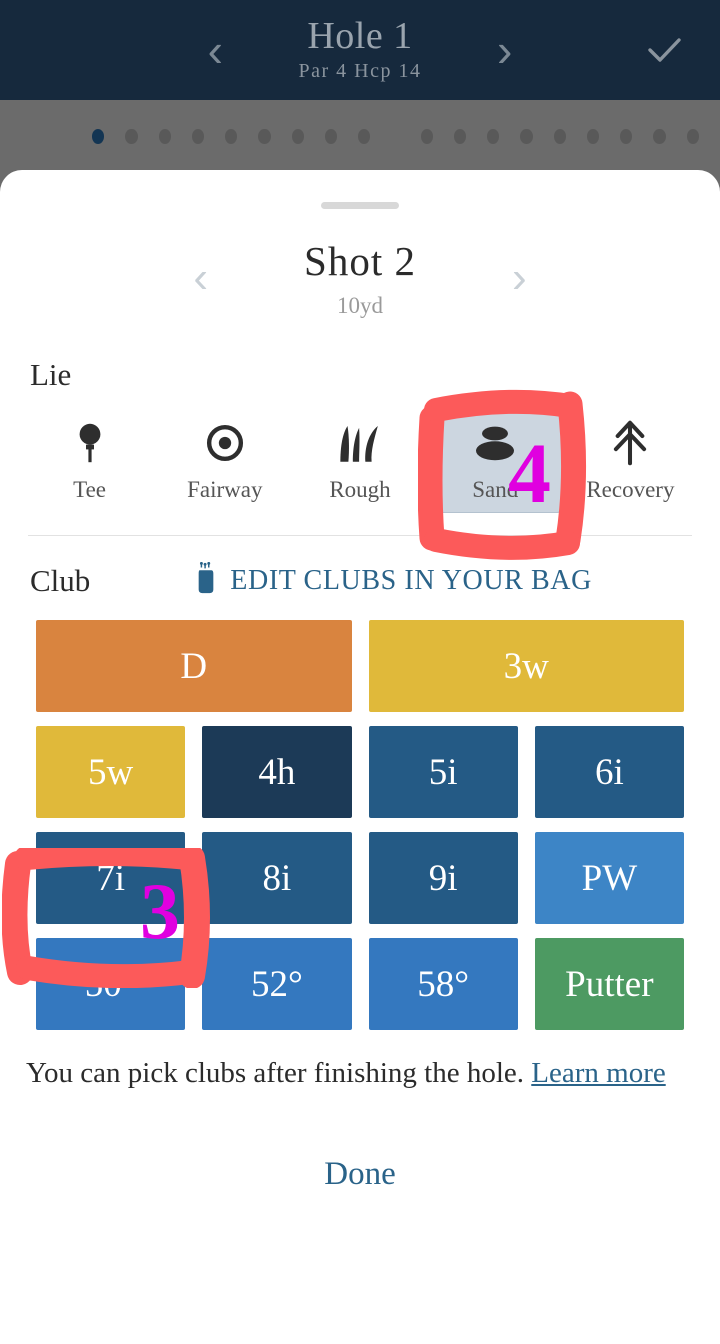  What do you see at coordinates (277, 984) in the screenshot?
I see `club-button-52: 52°` at bounding box center [277, 984].